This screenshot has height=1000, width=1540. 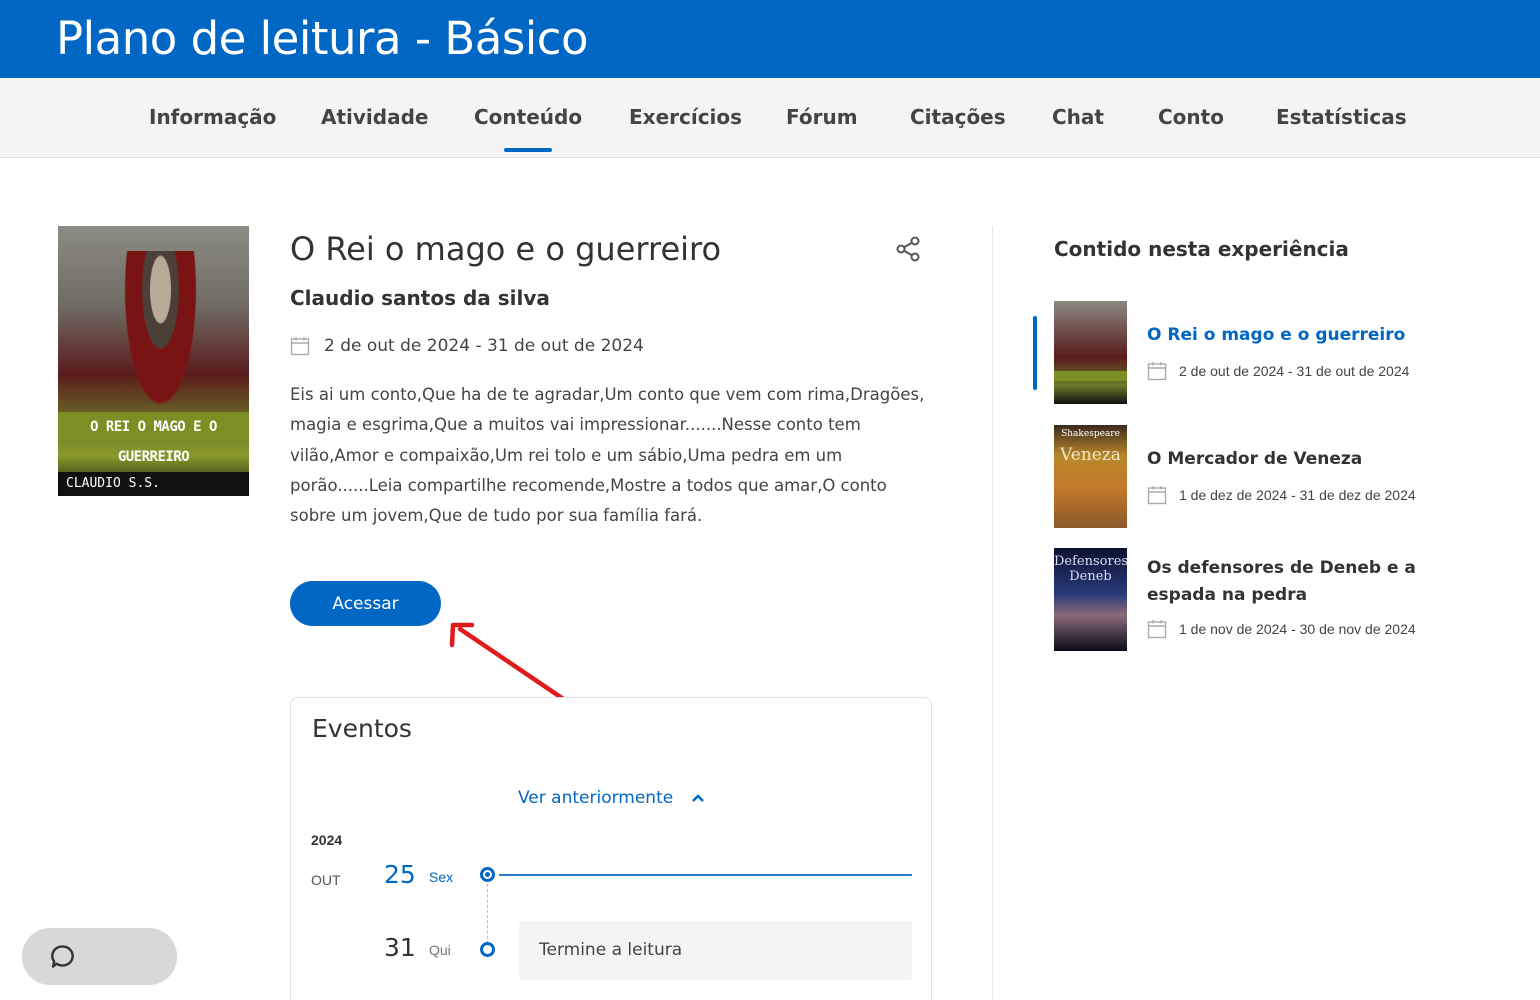 I want to click on column-divider, so click(x=992, y=613).